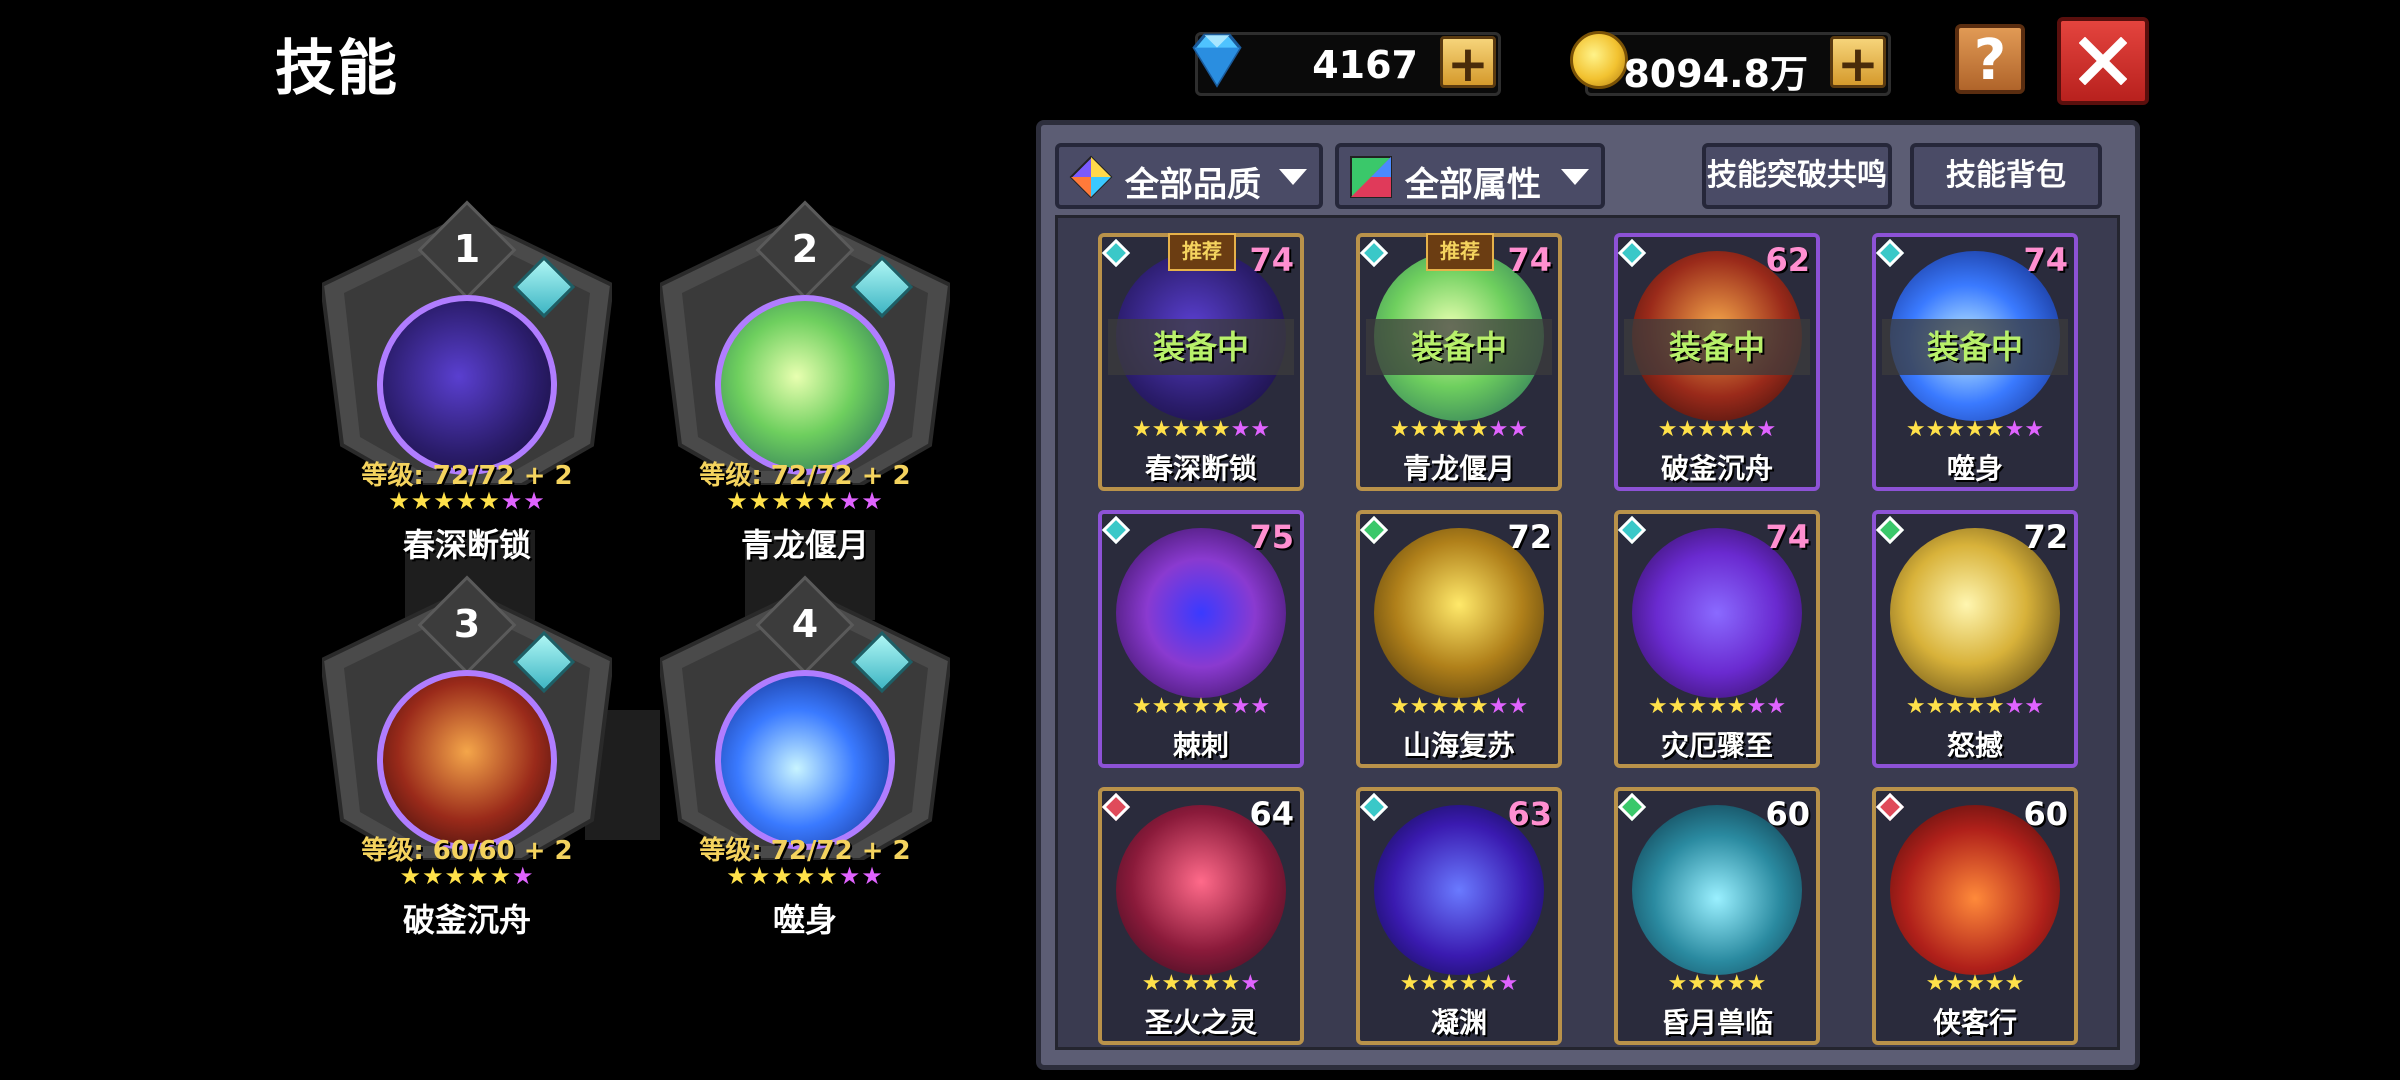 This screenshot has width=2400, height=1080. I want to click on help-button: ?, so click(1990, 59).